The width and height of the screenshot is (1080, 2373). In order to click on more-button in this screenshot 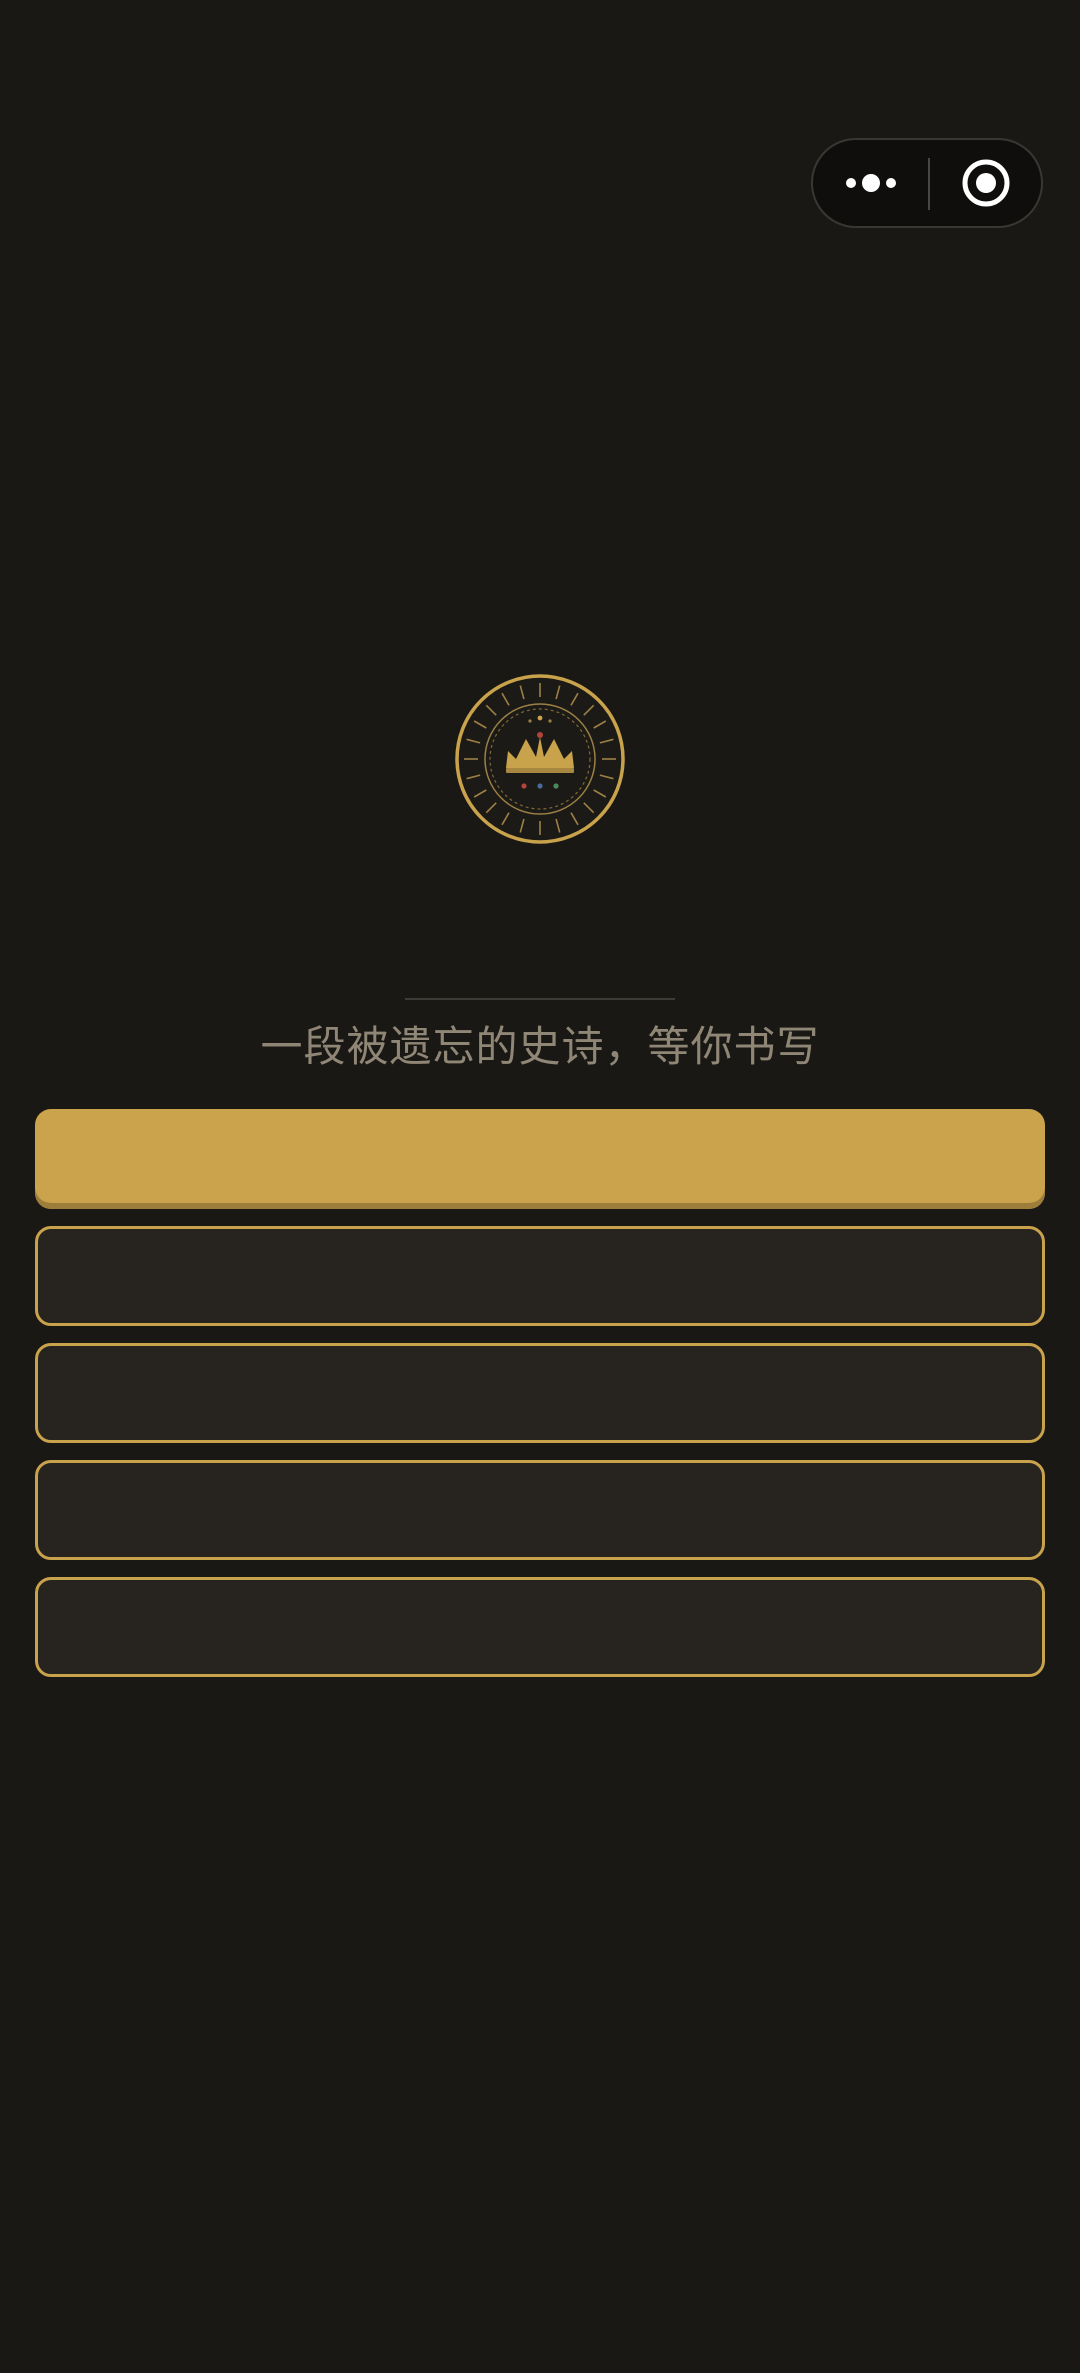, I will do `click(870, 183)`.